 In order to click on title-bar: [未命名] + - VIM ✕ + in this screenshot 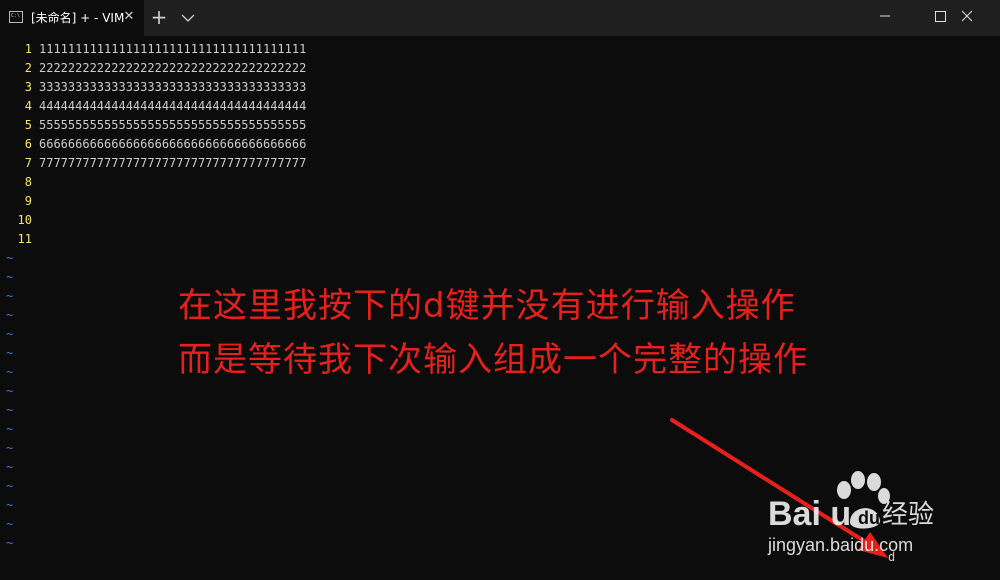, I will do `click(500, 18)`.